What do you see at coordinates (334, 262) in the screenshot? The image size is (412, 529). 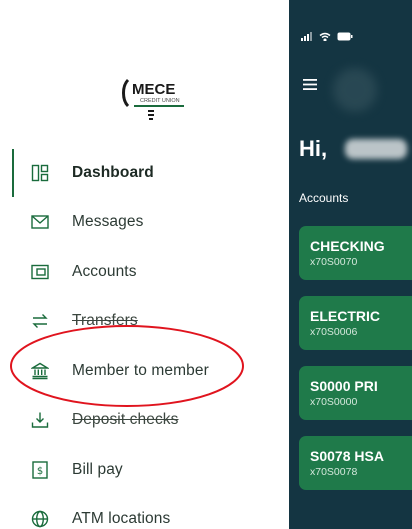 I see `account-number: x70S0070` at bounding box center [334, 262].